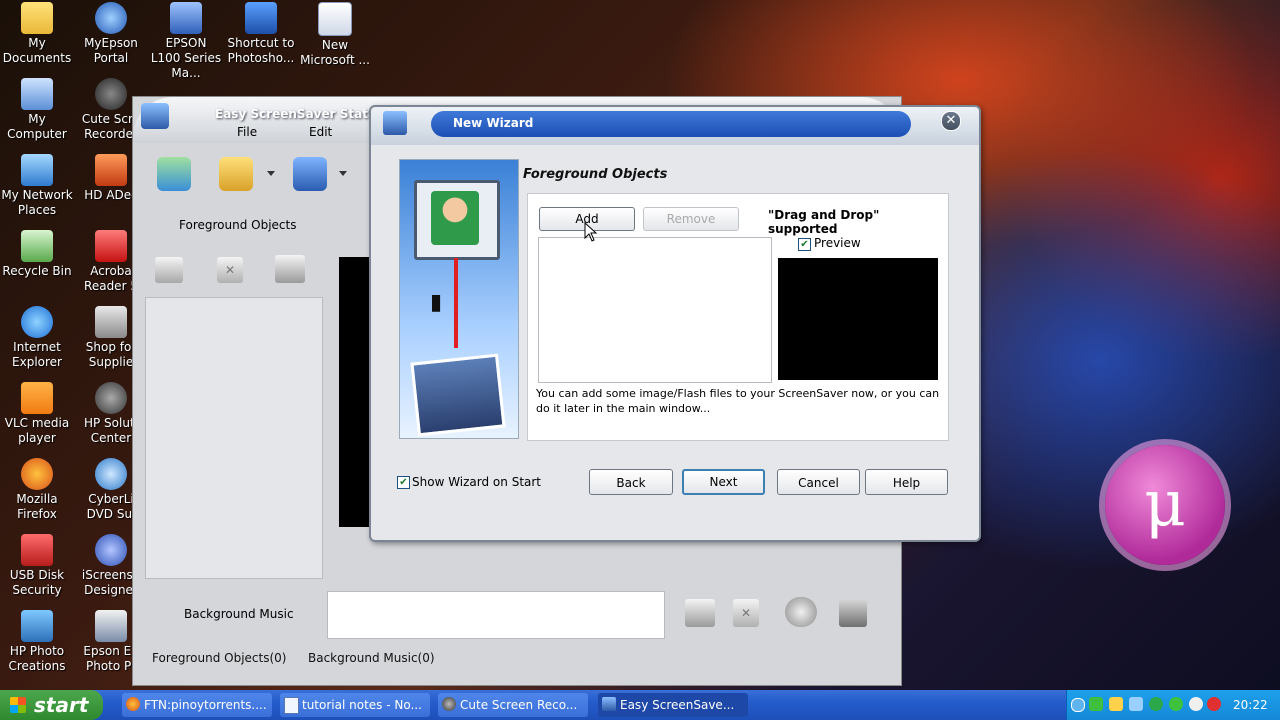 The width and height of the screenshot is (1280, 720). I want to click on tray-utorrent-icon, so click(1176, 704).